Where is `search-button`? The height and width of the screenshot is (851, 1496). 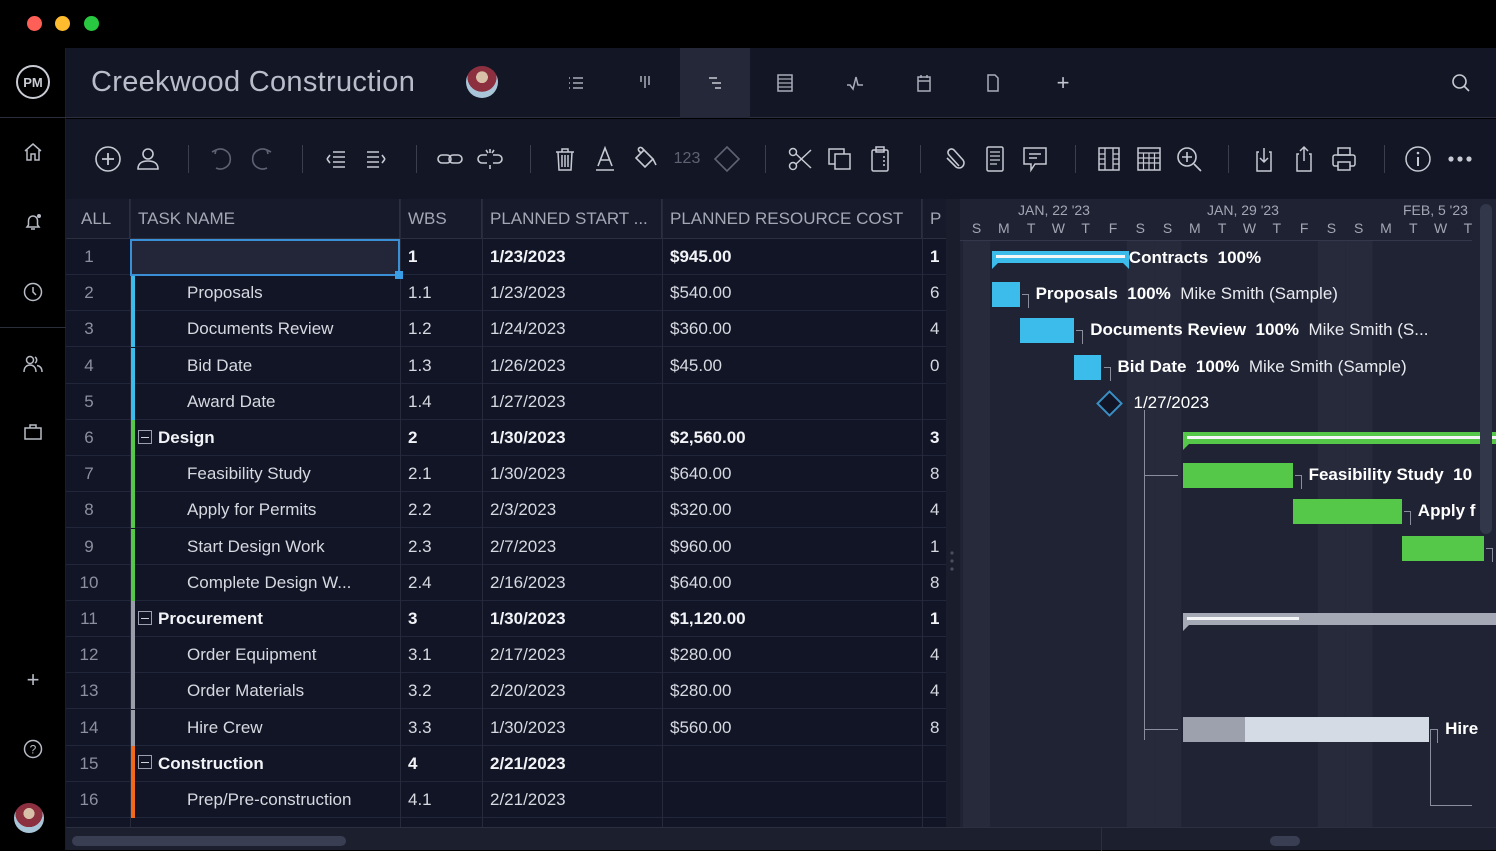
search-button is located at coordinates (1461, 83).